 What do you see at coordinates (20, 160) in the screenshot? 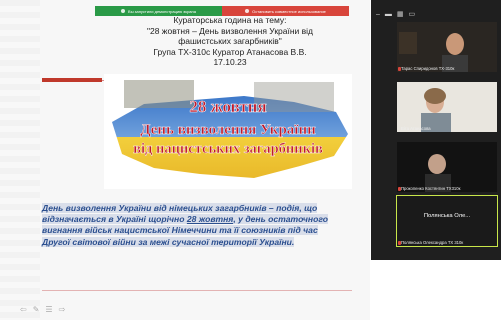
I see `slide-background-pattern` at bounding box center [20, 160].